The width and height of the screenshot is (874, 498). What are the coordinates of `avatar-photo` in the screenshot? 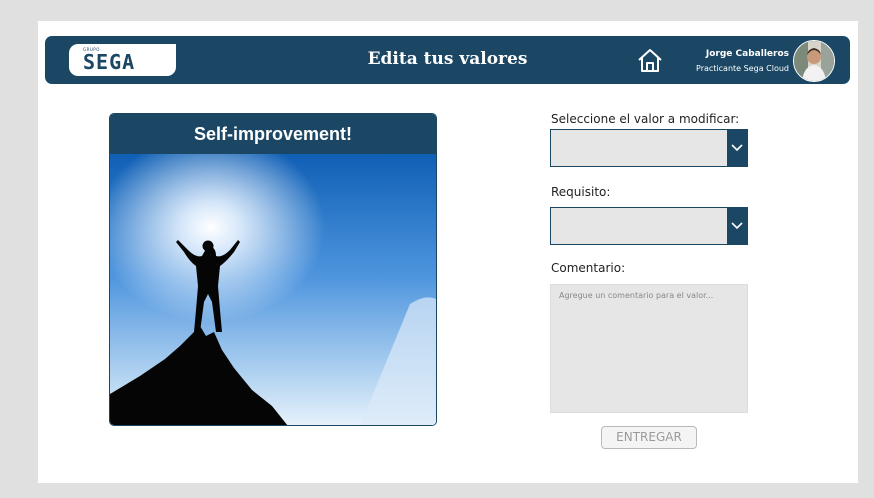 It's located at (814, 61).